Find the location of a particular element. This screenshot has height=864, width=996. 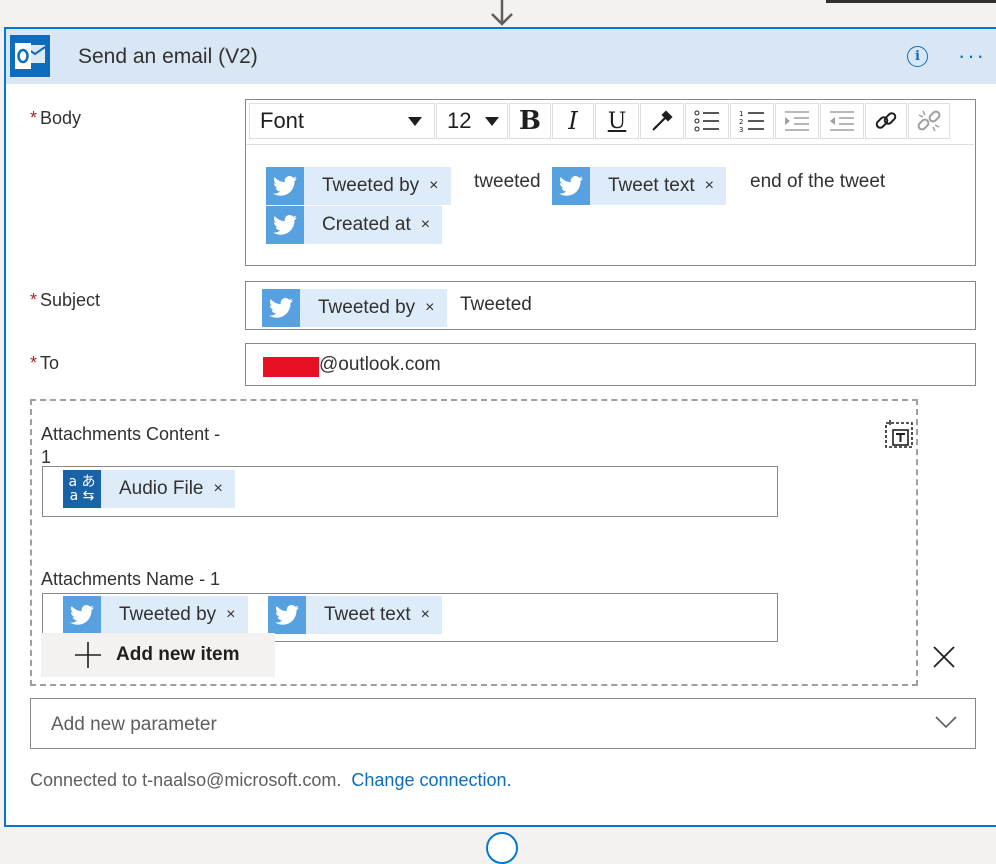

bulleted-list-button is located at coordinates (707, 121).